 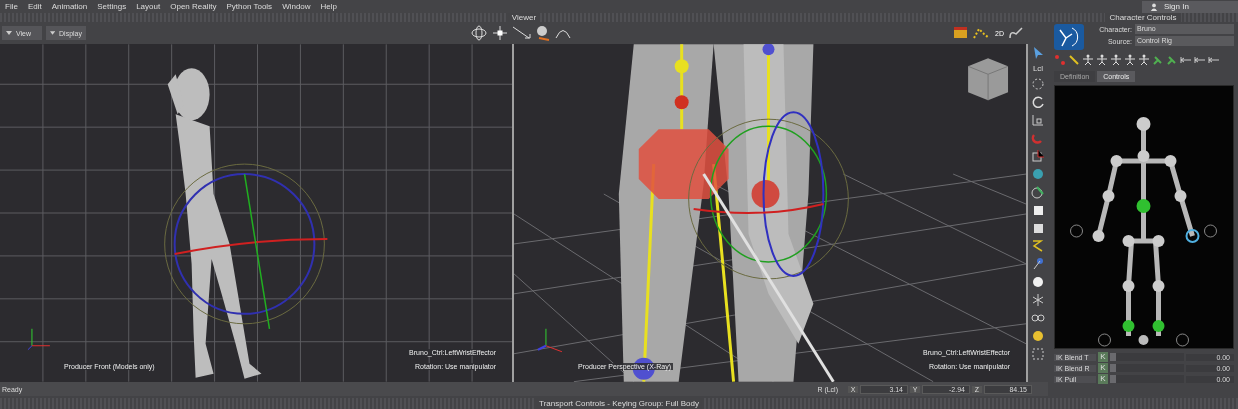 What do you see at coordinates (961, 33) in the screenshot?
I see `timeline-icon` at bounding box center [961, 33].